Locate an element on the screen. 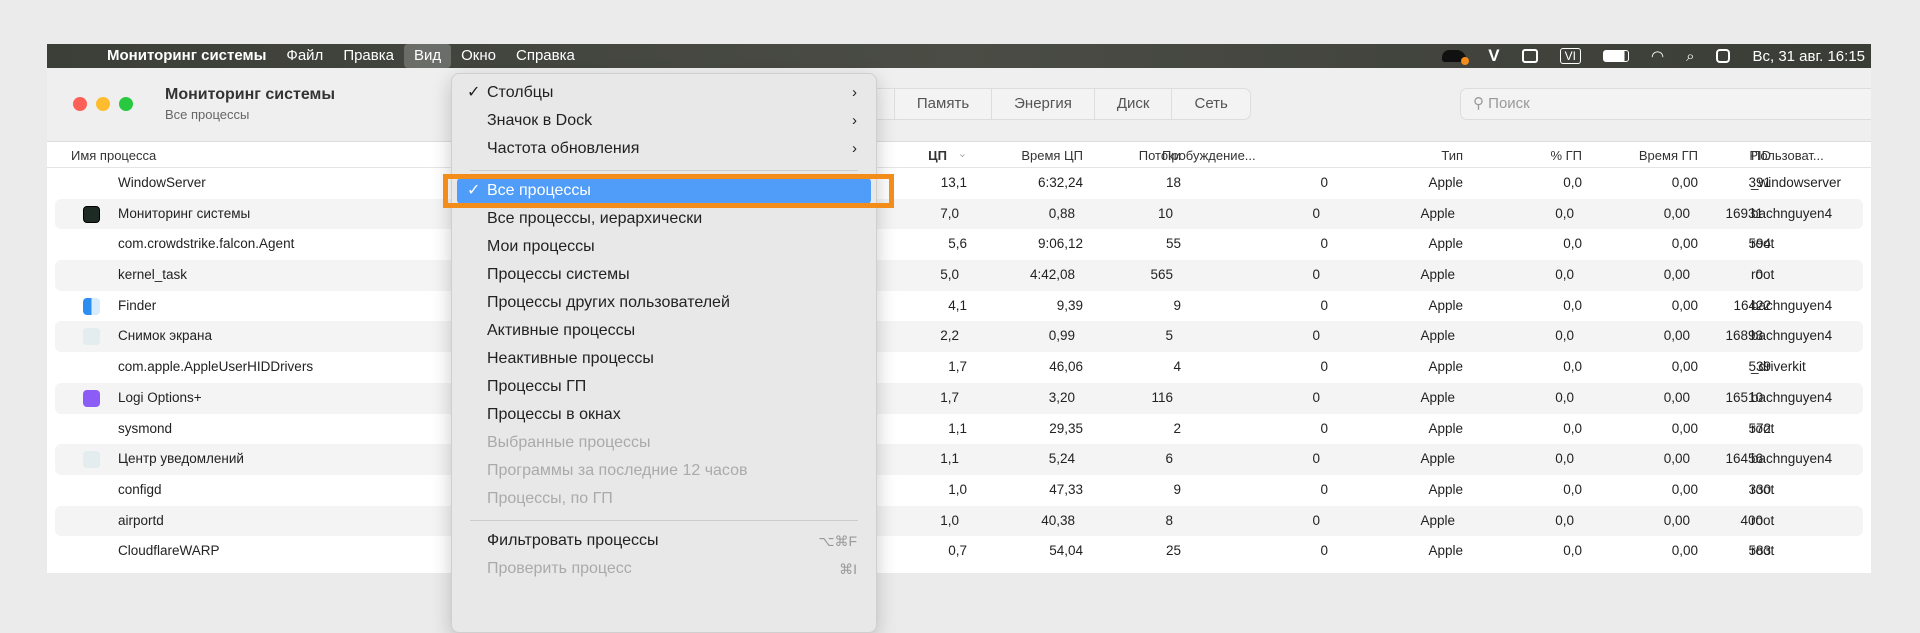  cpu-time: 46,06 is located at coordinates (1066, 367).